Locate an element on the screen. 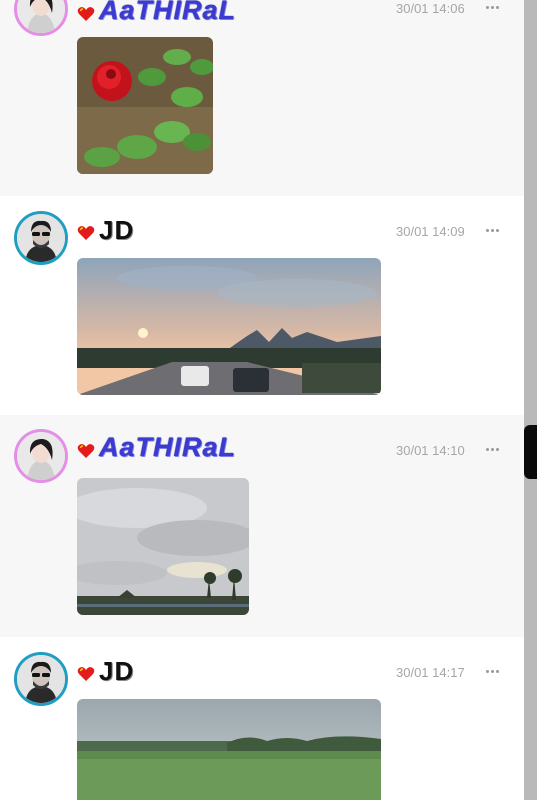 Image resolution: width=537 pixels, height=800 pixels. red-rose-plant-photo is located at coordinates (145, 105).